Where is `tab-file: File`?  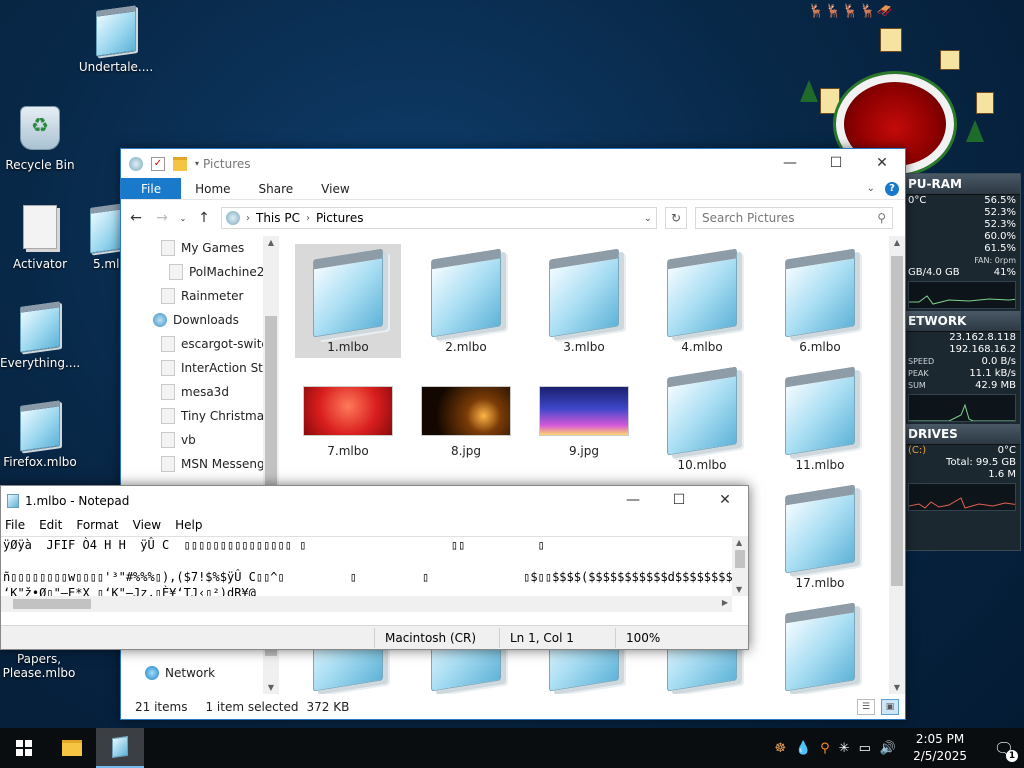 tab-file: File is located at coordinates (151, 188).